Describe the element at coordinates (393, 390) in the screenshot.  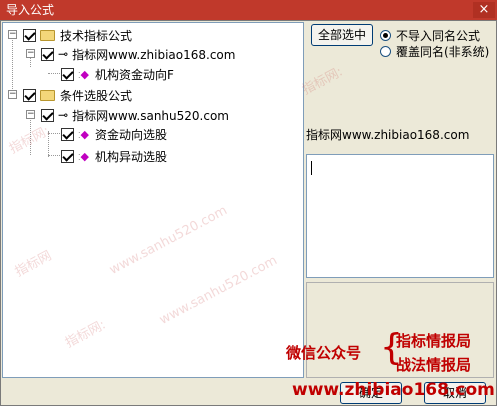
I see `promo-url: www.zhibiao168.com` at that location.